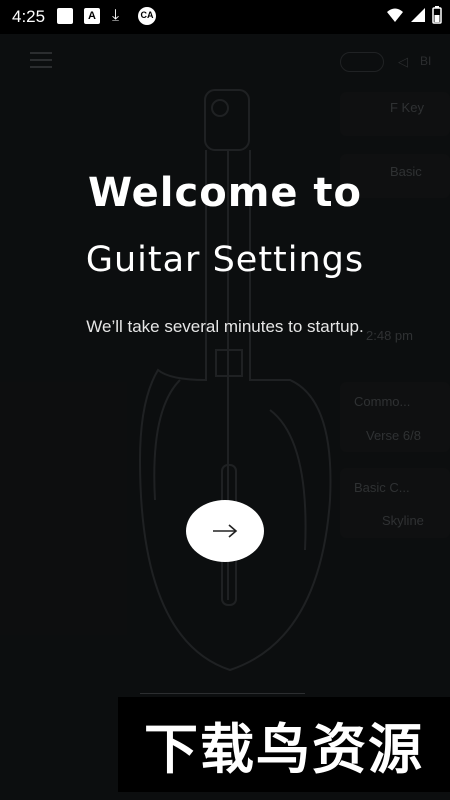 Image resolution: width=450 pixels, height=800 pixels. Describe the element at coordinates (65, 16) in the screenshot. I see `notification-square-icon` at that location.